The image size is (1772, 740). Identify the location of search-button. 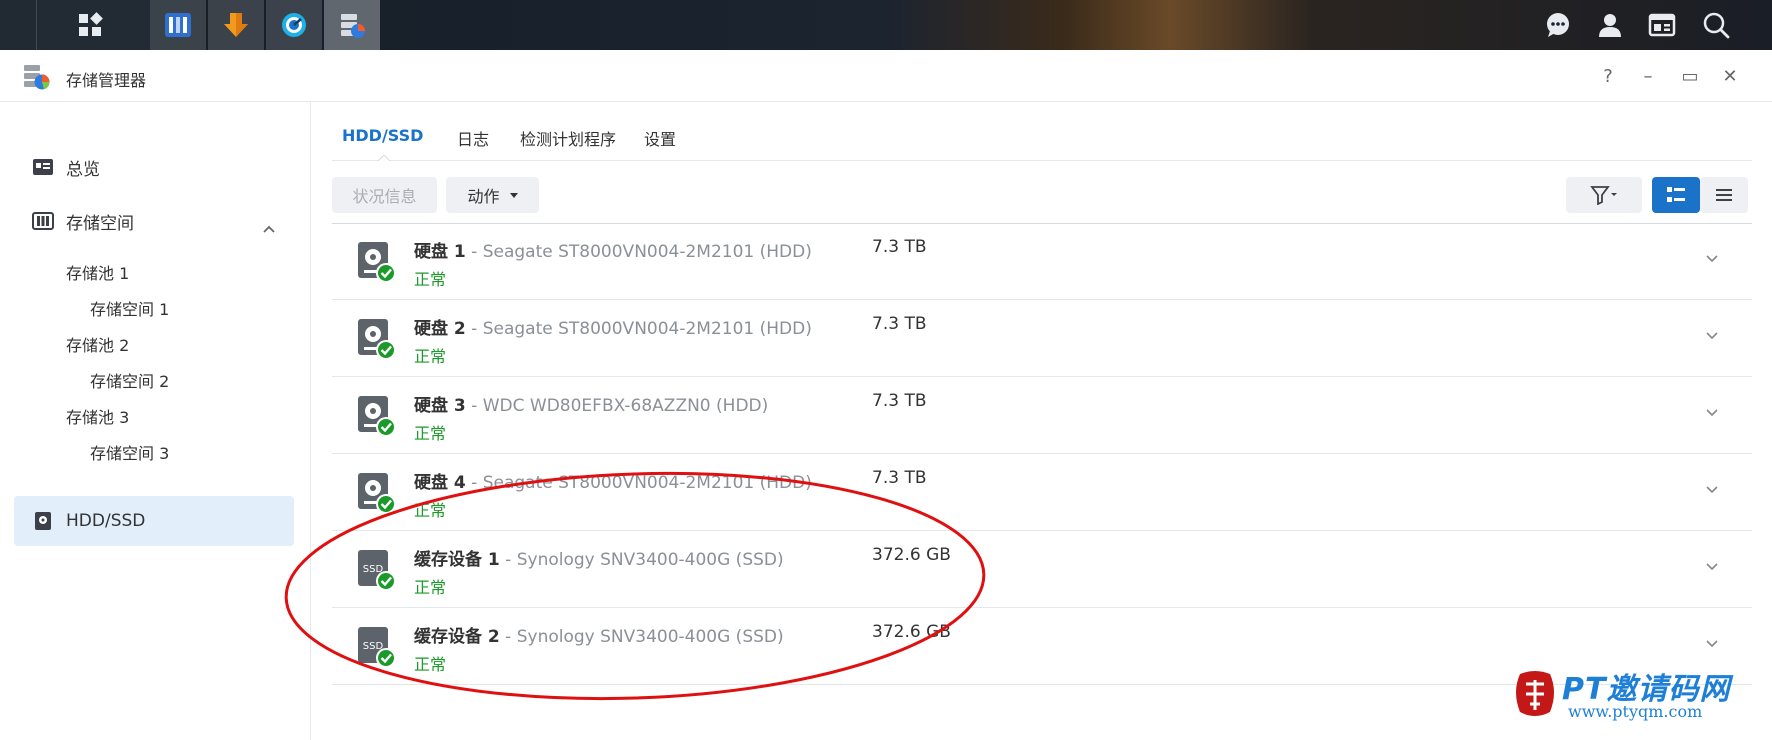
(1716, 25).